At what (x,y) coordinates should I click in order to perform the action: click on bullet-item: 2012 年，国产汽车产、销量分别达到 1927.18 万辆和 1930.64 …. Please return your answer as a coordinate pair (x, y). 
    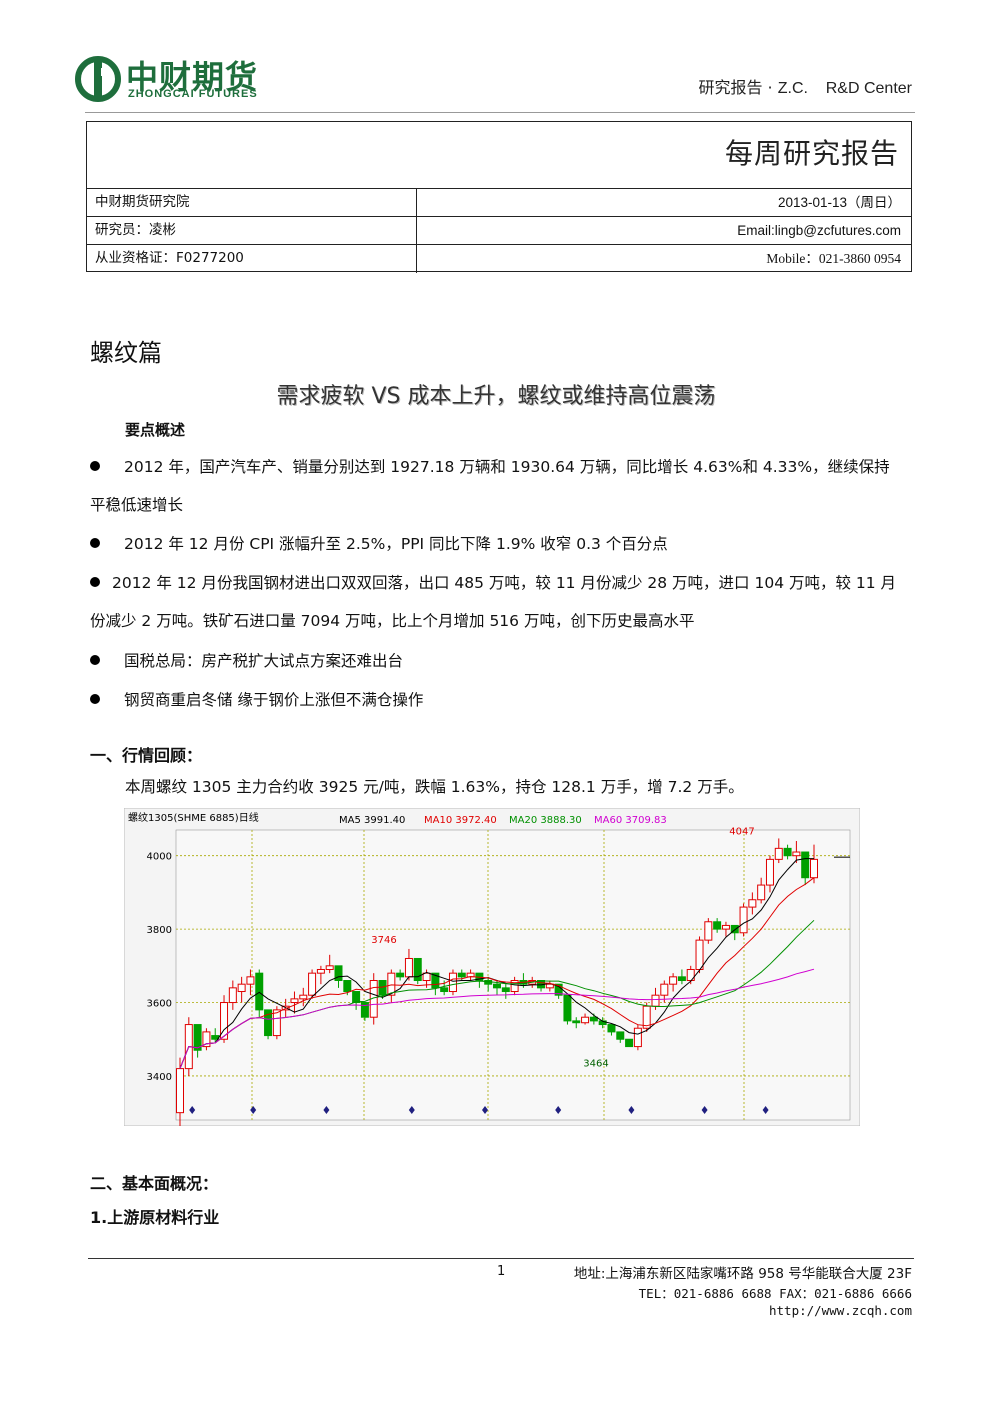
    Looking at the image, I should click on (497, 486).